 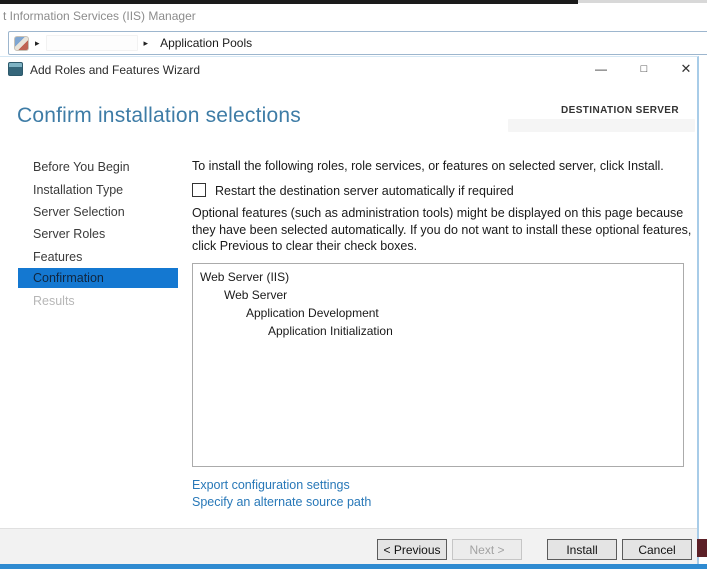 What do you see at coordinates (353, 566) in the screenshot?
I see `window-bottom-border` at bounding box center [353, 566].